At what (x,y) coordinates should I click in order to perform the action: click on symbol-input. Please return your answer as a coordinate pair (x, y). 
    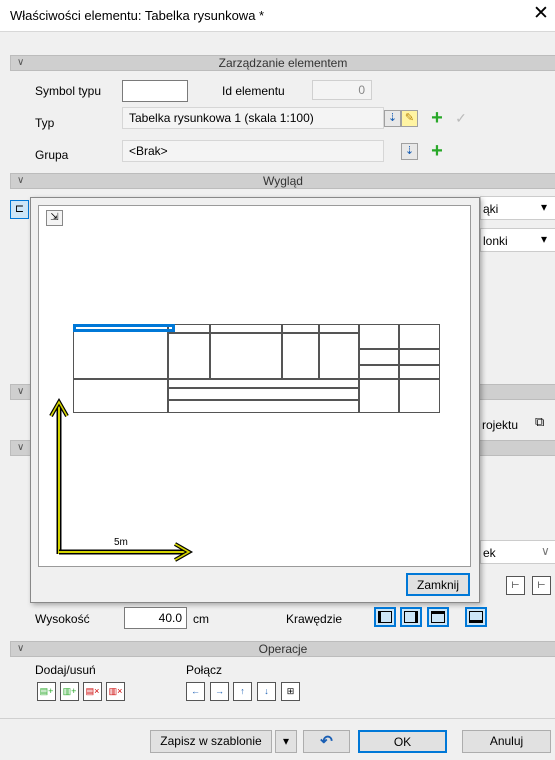
    Looking at the image, I should click on (155, 91).